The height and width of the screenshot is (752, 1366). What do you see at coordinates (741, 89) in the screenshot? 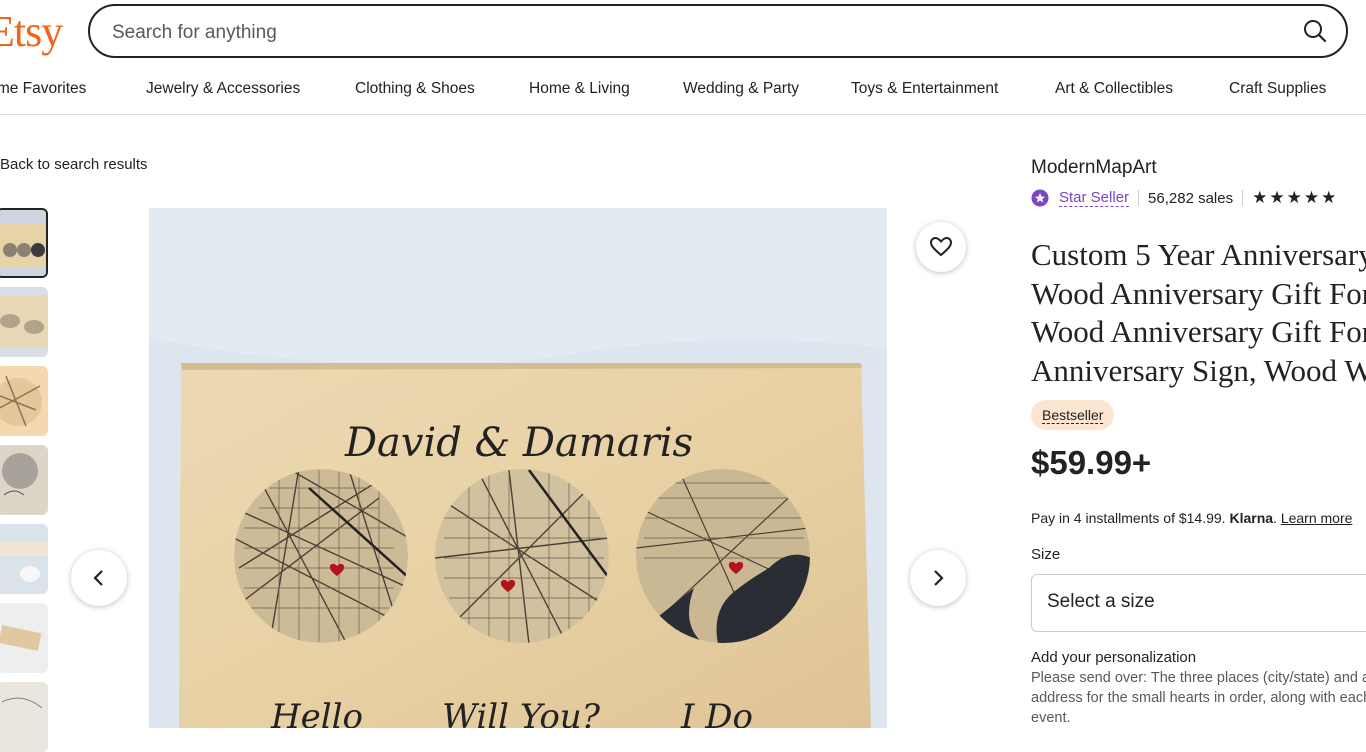
I see `nav-item-wedding: Wedding & Party` at bounding box center [741, 89].